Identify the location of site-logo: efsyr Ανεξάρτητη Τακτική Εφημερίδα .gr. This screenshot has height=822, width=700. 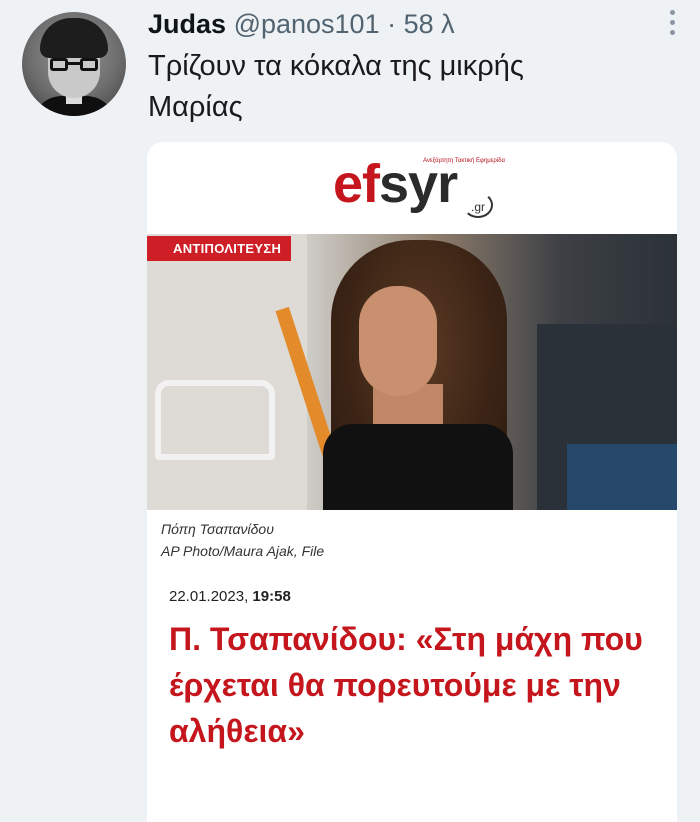
(412, 187).